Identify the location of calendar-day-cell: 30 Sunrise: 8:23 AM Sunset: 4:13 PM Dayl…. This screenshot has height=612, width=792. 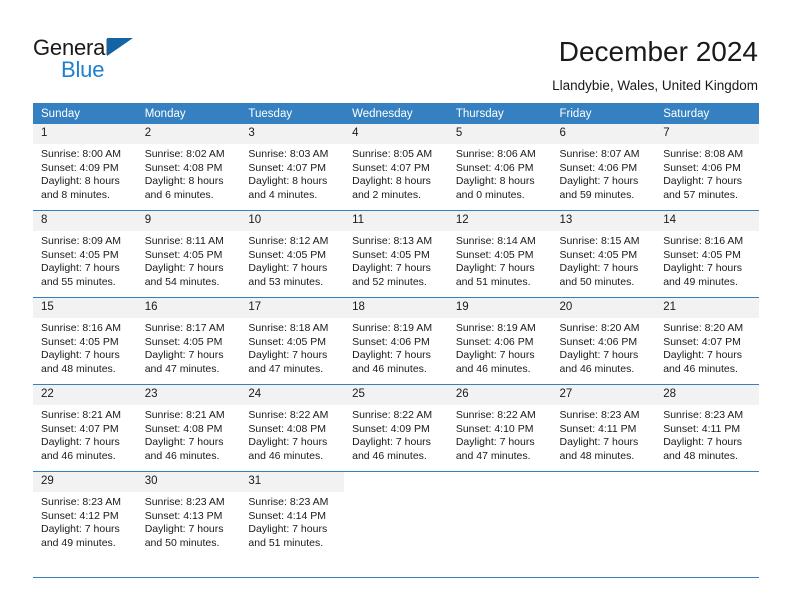
(188, 514).